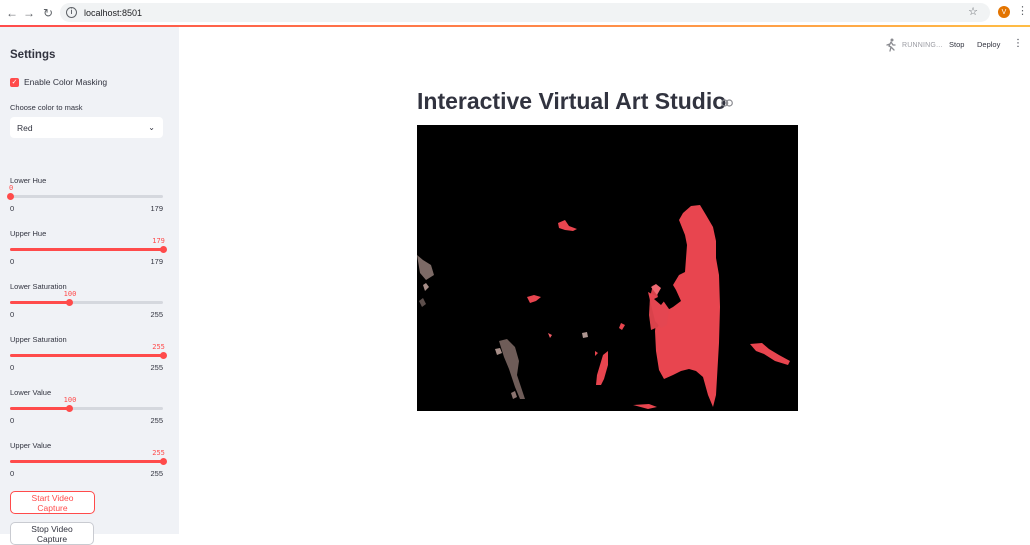 Image resolution: width=1030 pixels, height=545 pixels. What do you see at coordinates (14, 82) in the screenshot?
I see `checkmark-icon: ✓` at bounding box center [14, 82].